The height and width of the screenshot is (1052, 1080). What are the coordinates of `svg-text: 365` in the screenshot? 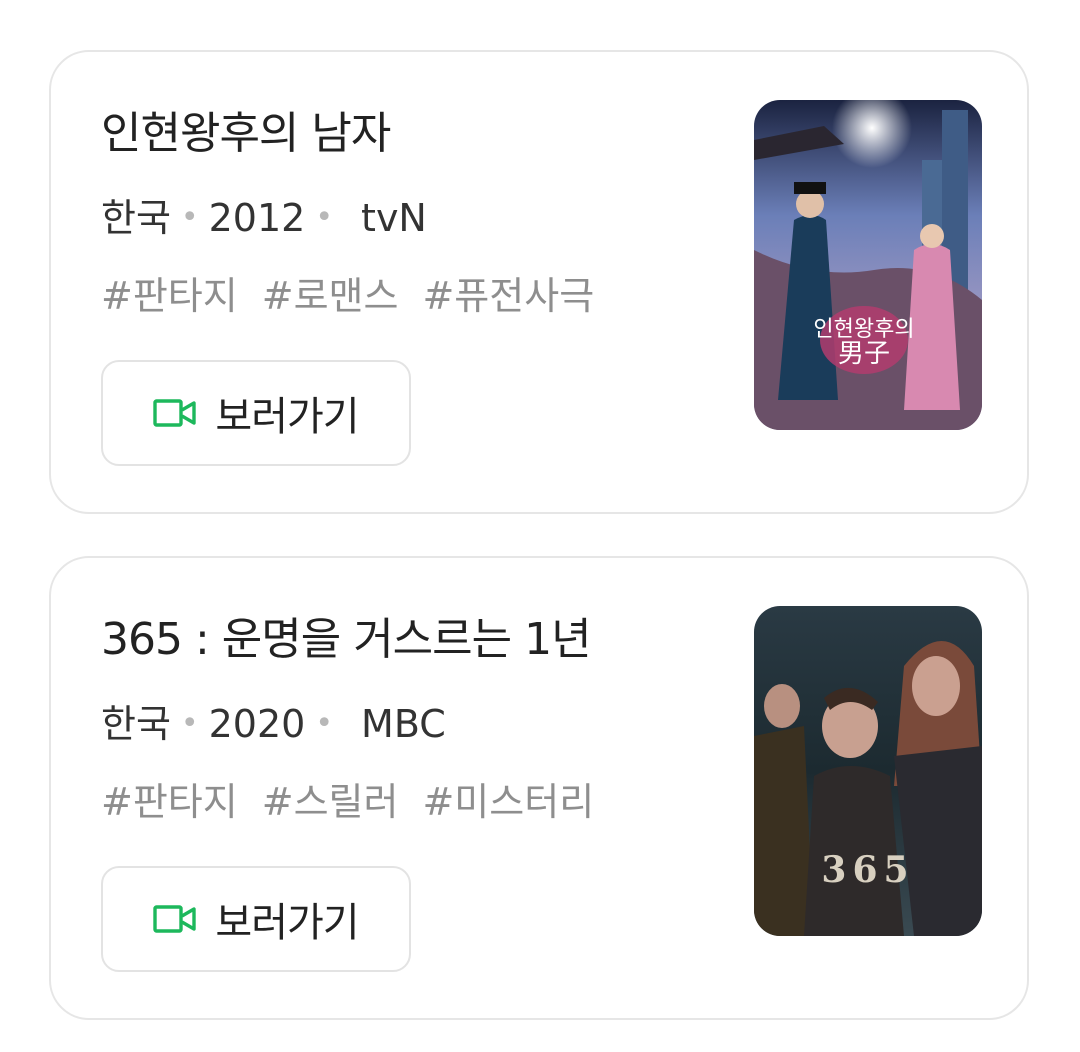 It's located at (867, 870).